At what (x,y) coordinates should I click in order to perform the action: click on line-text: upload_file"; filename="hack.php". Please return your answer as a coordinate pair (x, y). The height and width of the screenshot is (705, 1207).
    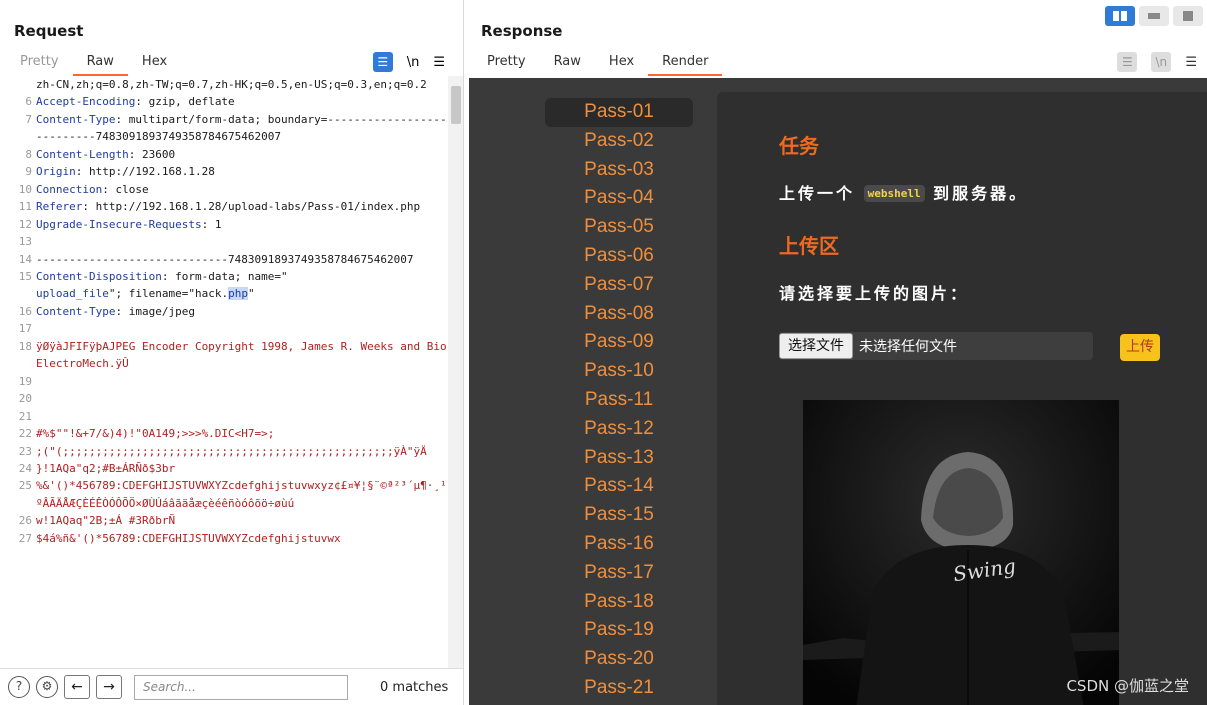
    Looking at the image, I should click on (242, 293).